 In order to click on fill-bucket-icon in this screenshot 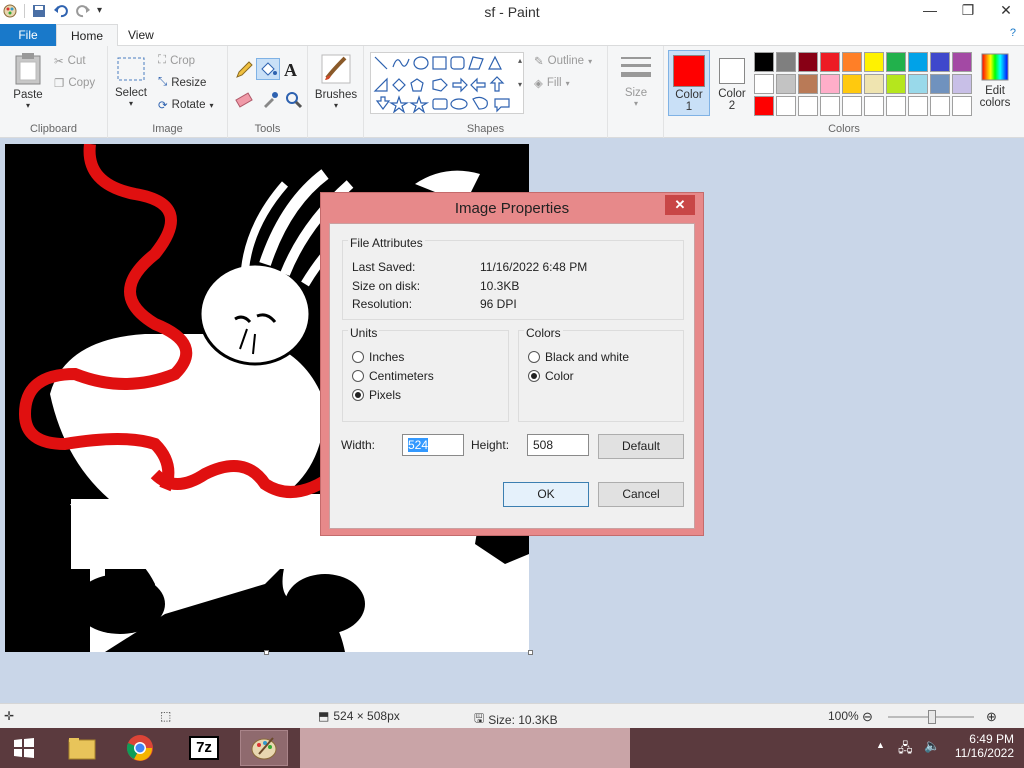, I will do `click(268, 69)`.